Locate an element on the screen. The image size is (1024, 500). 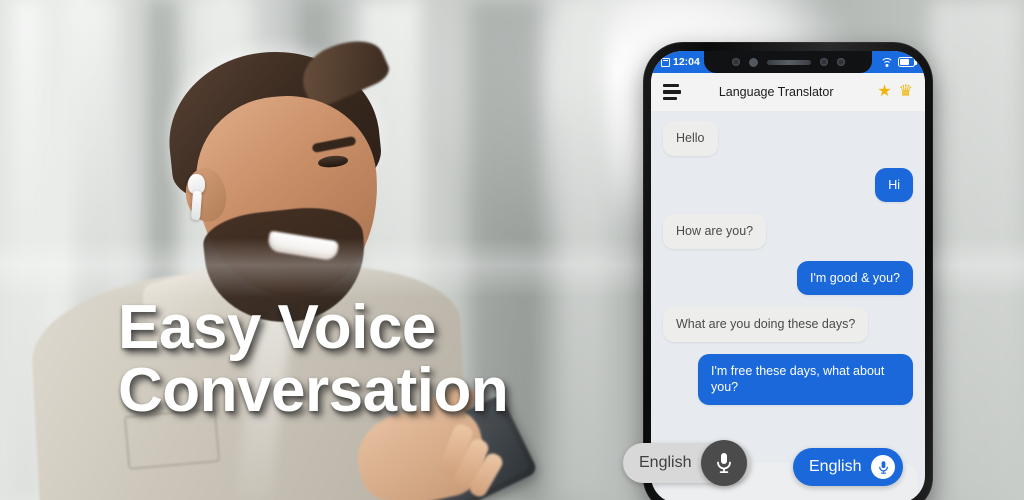
secondary-sensor-icon is located at coordinates (840, 62).